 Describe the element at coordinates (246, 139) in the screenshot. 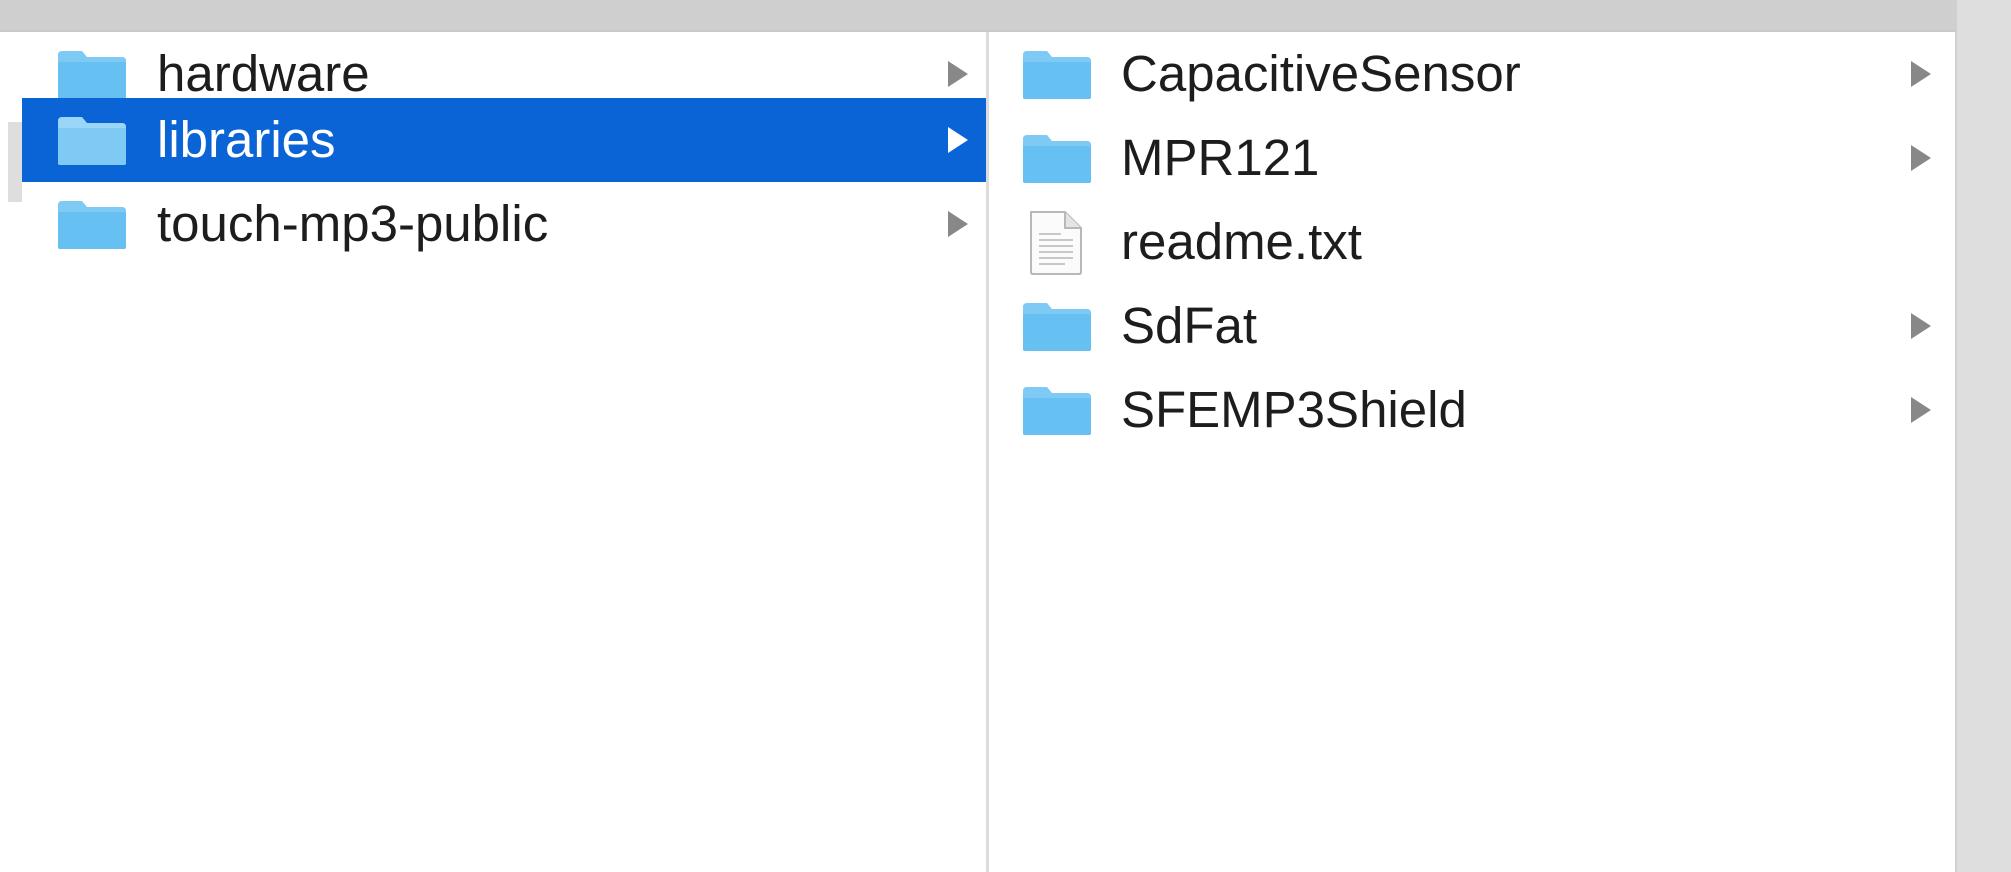

I see `row-label: libraries` at that location.